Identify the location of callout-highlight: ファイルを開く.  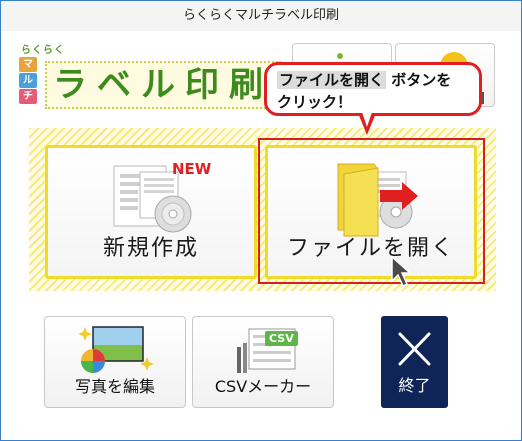
(332, 80).